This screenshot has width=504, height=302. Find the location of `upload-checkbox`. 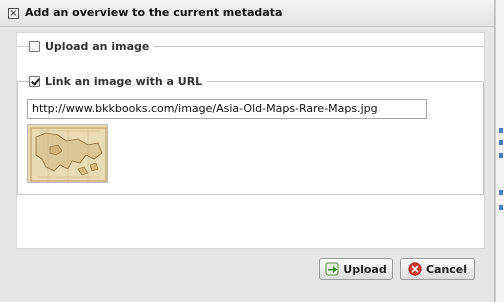

upload-checkbox is located at coordinates (34, 46).